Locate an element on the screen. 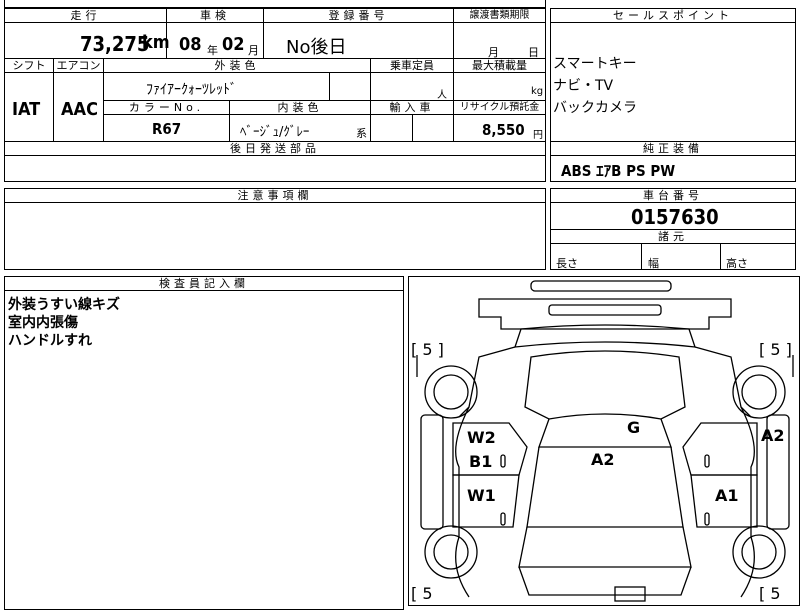 The width and height of the screenshot is (800, 610). inspector-note-3: ハンドルすれ is located at coordinates (50, 341).